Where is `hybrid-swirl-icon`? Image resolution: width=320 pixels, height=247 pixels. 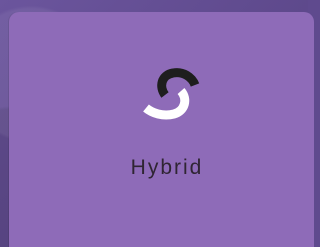 hybrid-swirl-icon is located at coordinates (174, 96).